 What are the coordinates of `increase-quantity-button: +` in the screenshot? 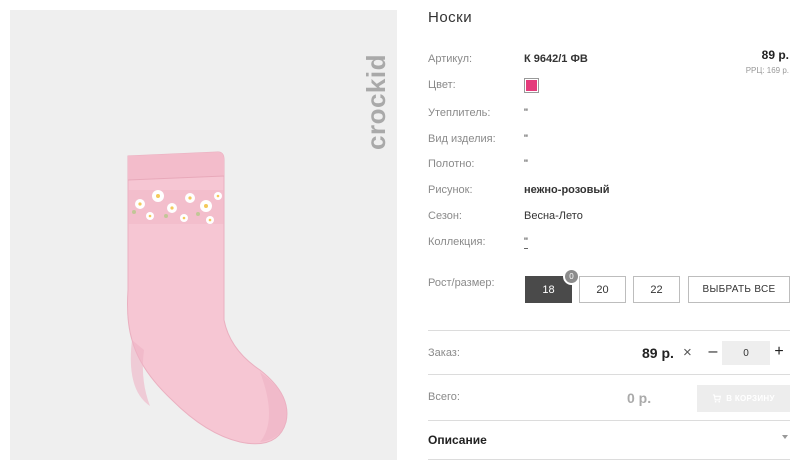 It's located at (779, 352).